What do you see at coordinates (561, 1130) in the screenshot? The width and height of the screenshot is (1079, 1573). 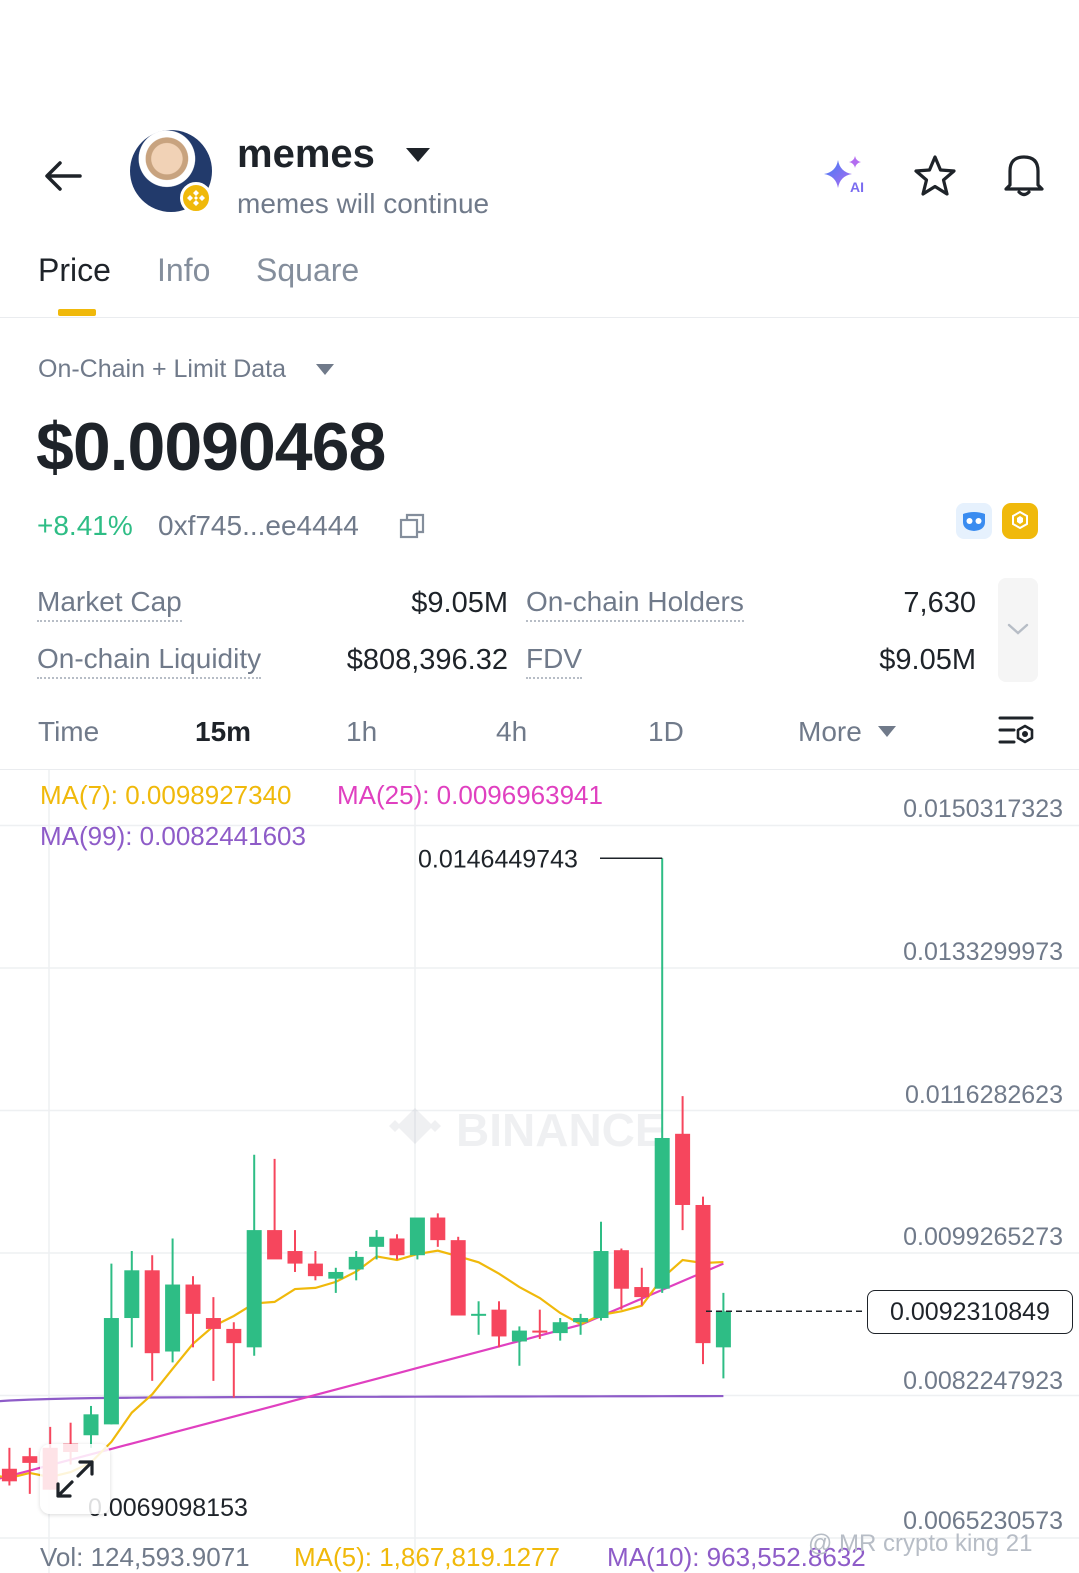 I see `svg-text: BINANCE` at bounding box center [561, 1130].